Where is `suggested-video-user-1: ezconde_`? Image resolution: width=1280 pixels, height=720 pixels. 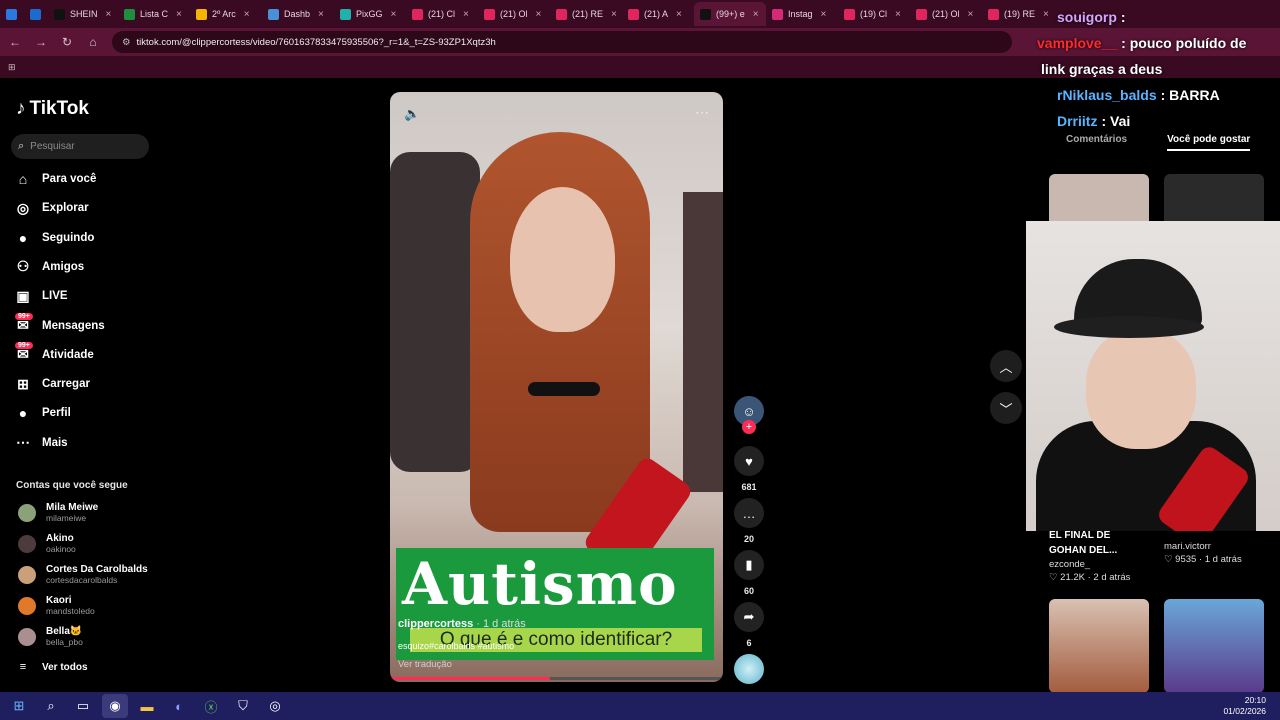 suggested-video-user-1: ezconde_ is located at coordinates (1069, 564).